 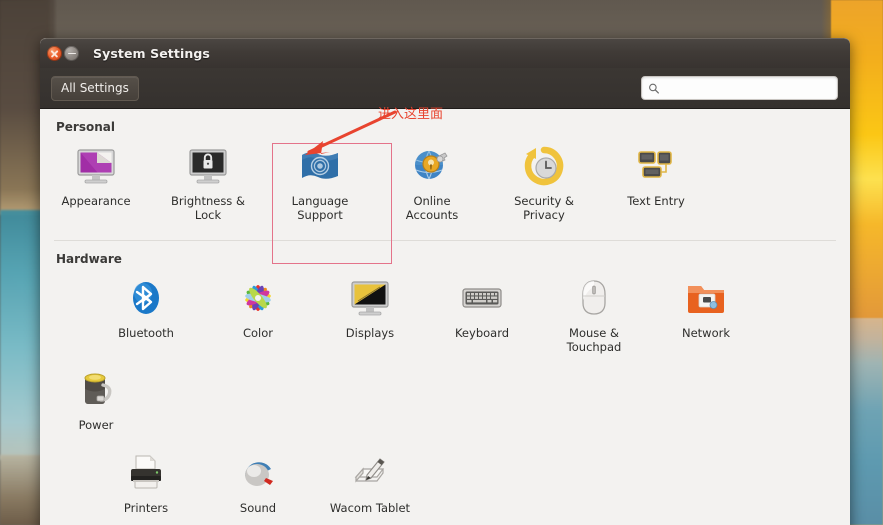 I want to click on settings-item-sound: Sound, so click(x=258, y=486).